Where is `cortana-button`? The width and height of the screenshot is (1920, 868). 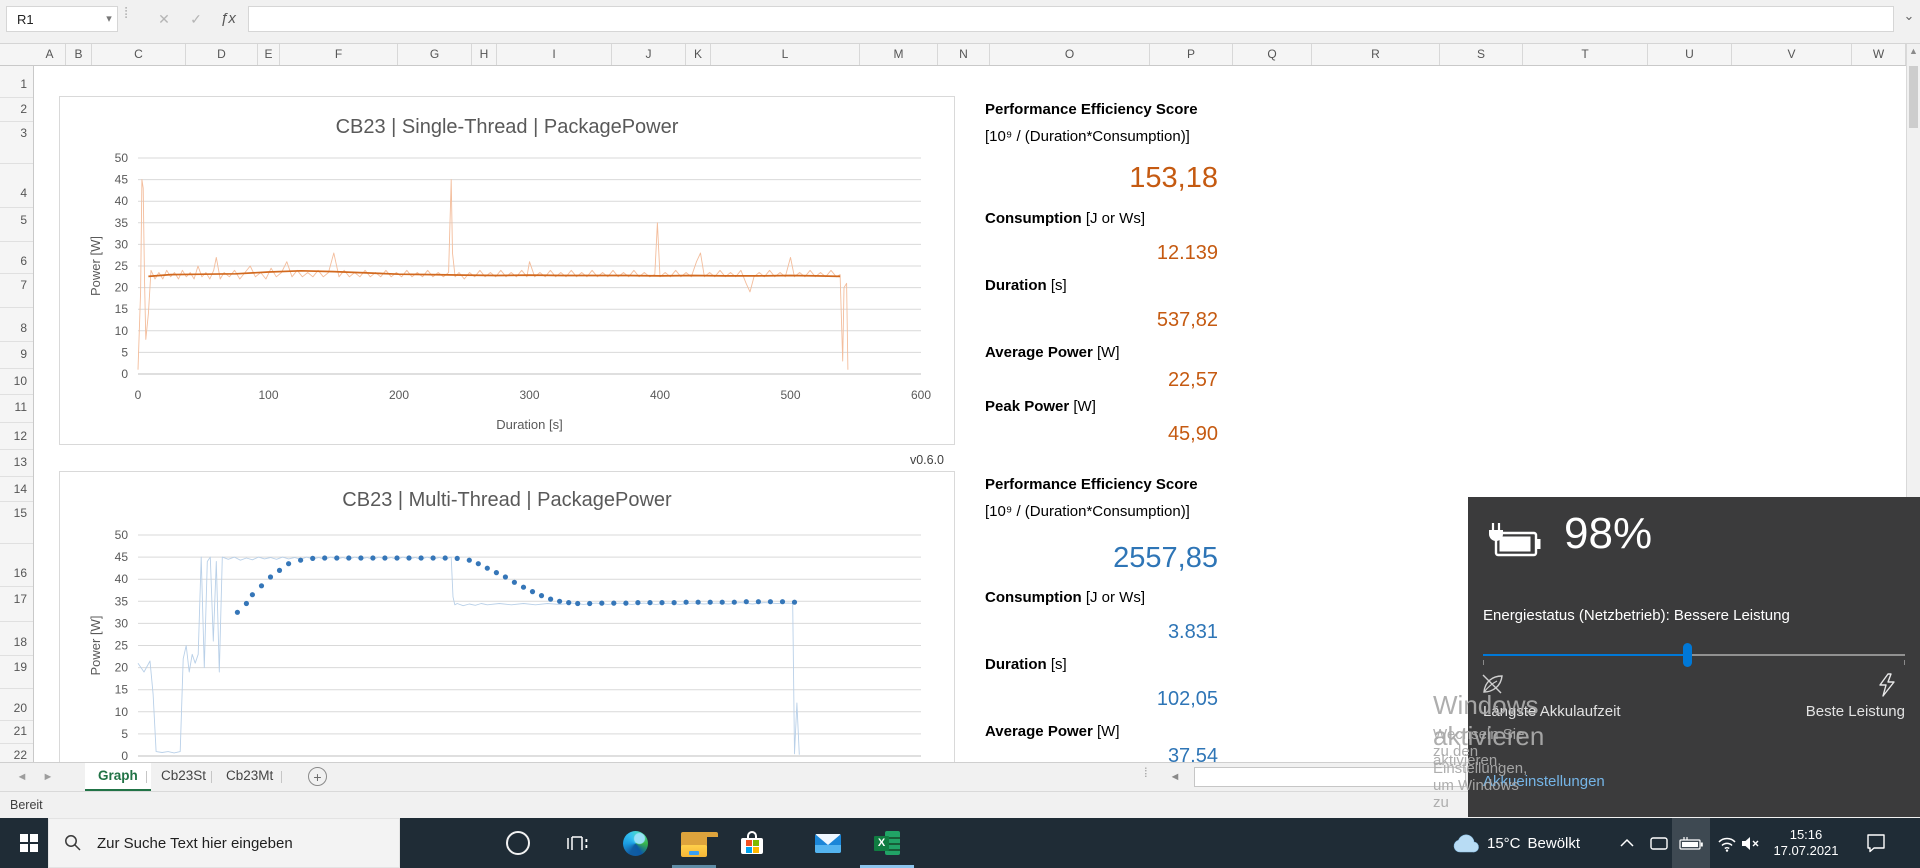
cortana-button is located at coordinates (518, 843).